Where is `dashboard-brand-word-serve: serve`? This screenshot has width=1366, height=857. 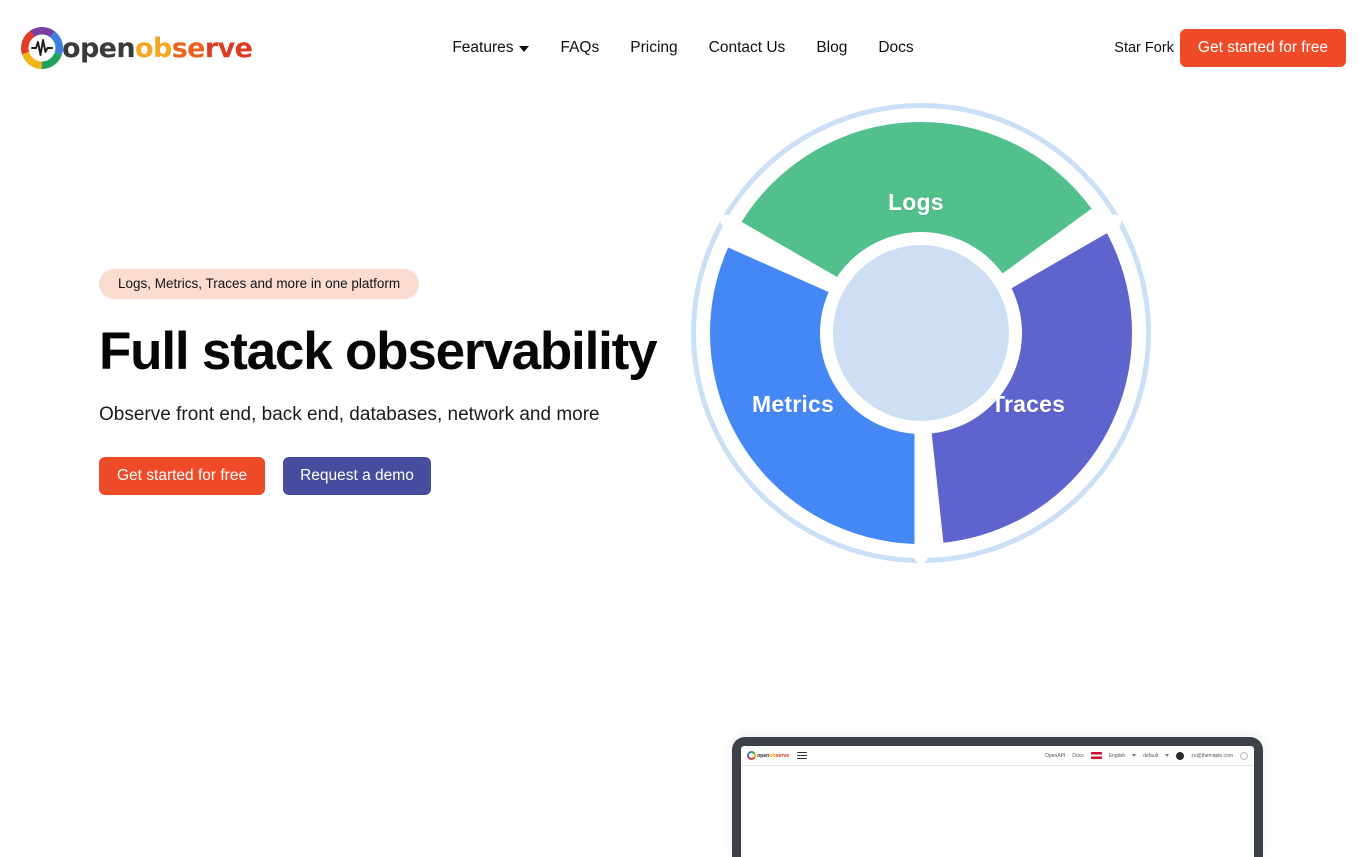 dashboard-brand-word-serve: serve is located at coordinates (782, 755).